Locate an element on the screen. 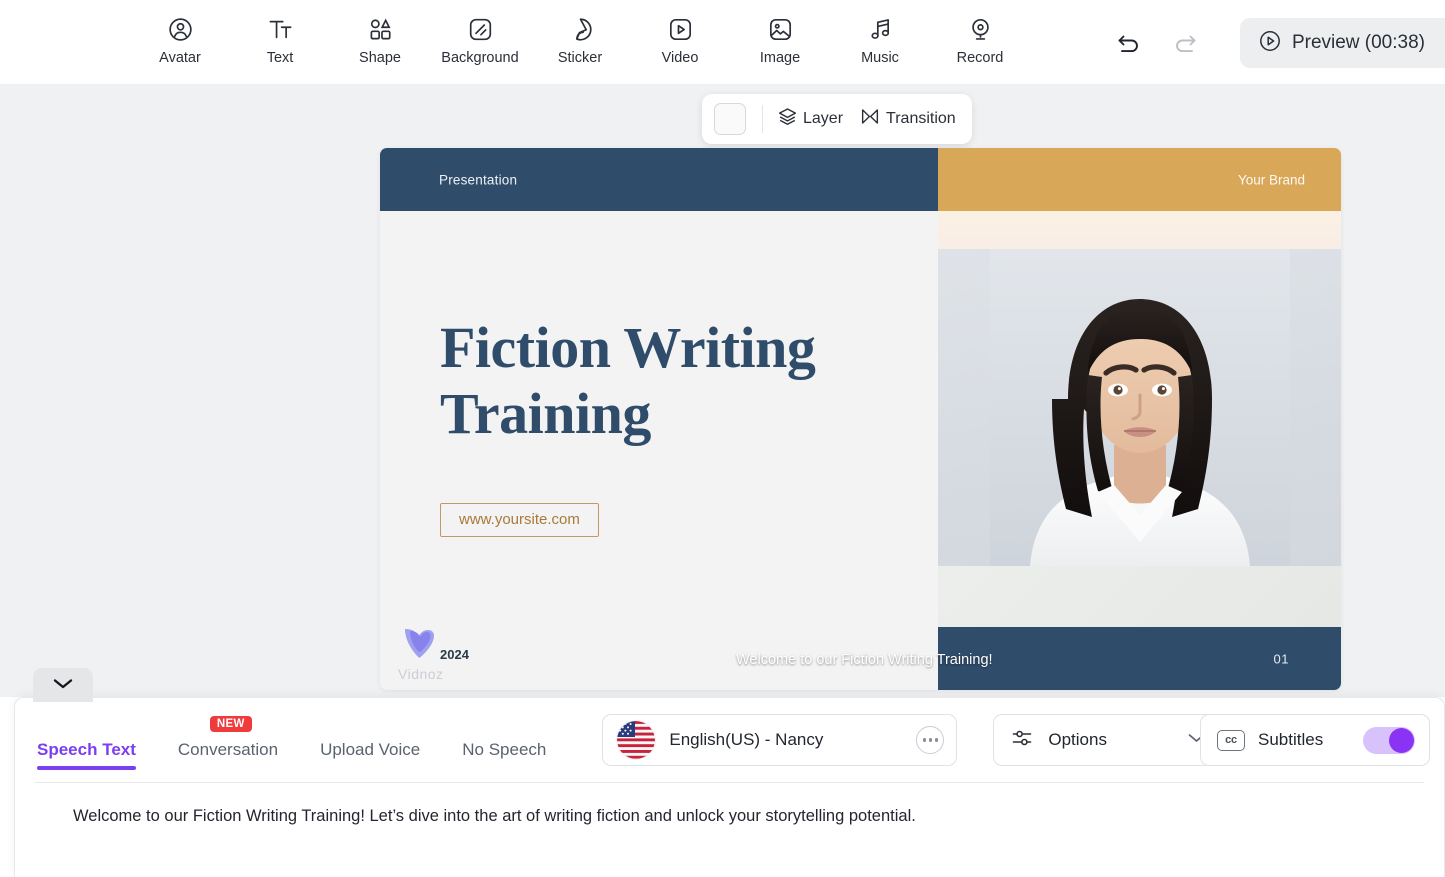 This screenshot has height=877, width=1445. tab-no-speech: No Speech is located at coordinates (504, 755).